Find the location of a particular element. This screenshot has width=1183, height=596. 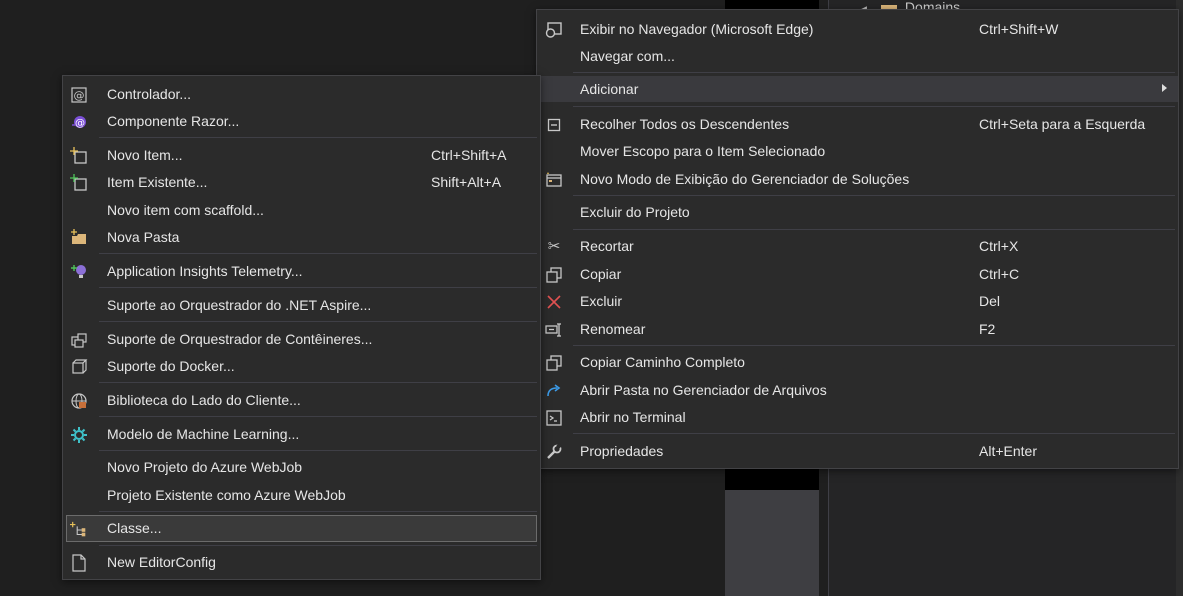

submenu-arrow-icon is located at coordinates (1164, 88).